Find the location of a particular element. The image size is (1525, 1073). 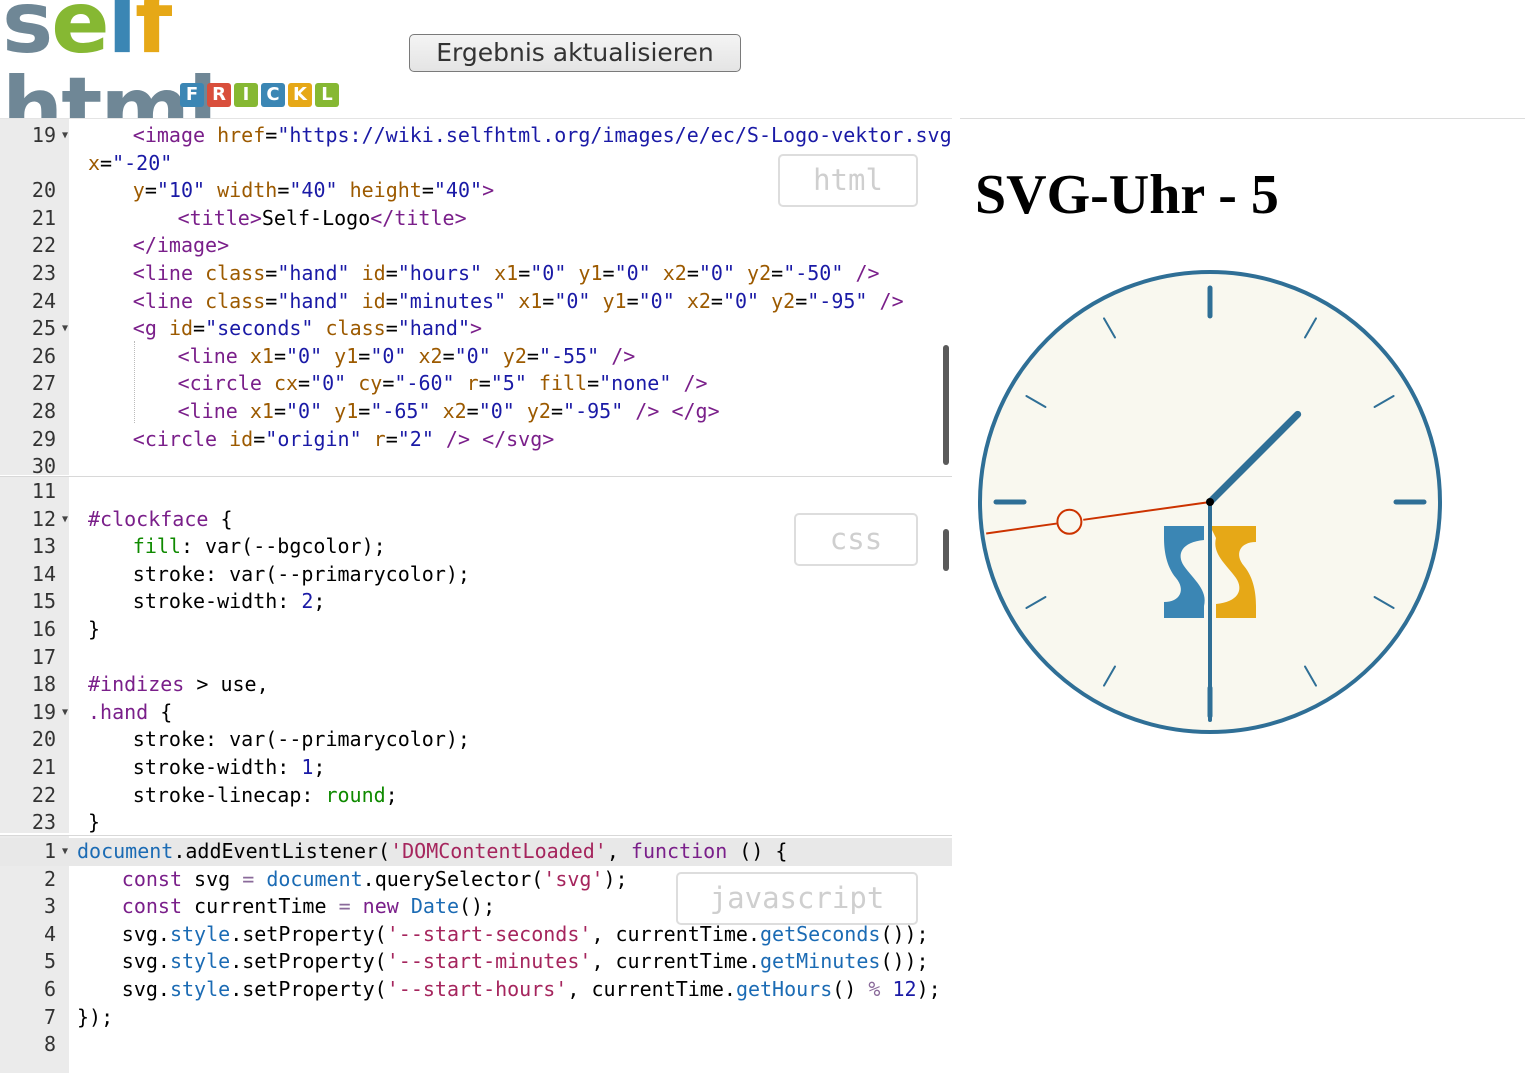

code-line: 26 <line x1="0" y1="0" x2="0" y2="-55" /> is located at coordinates (476, 357).